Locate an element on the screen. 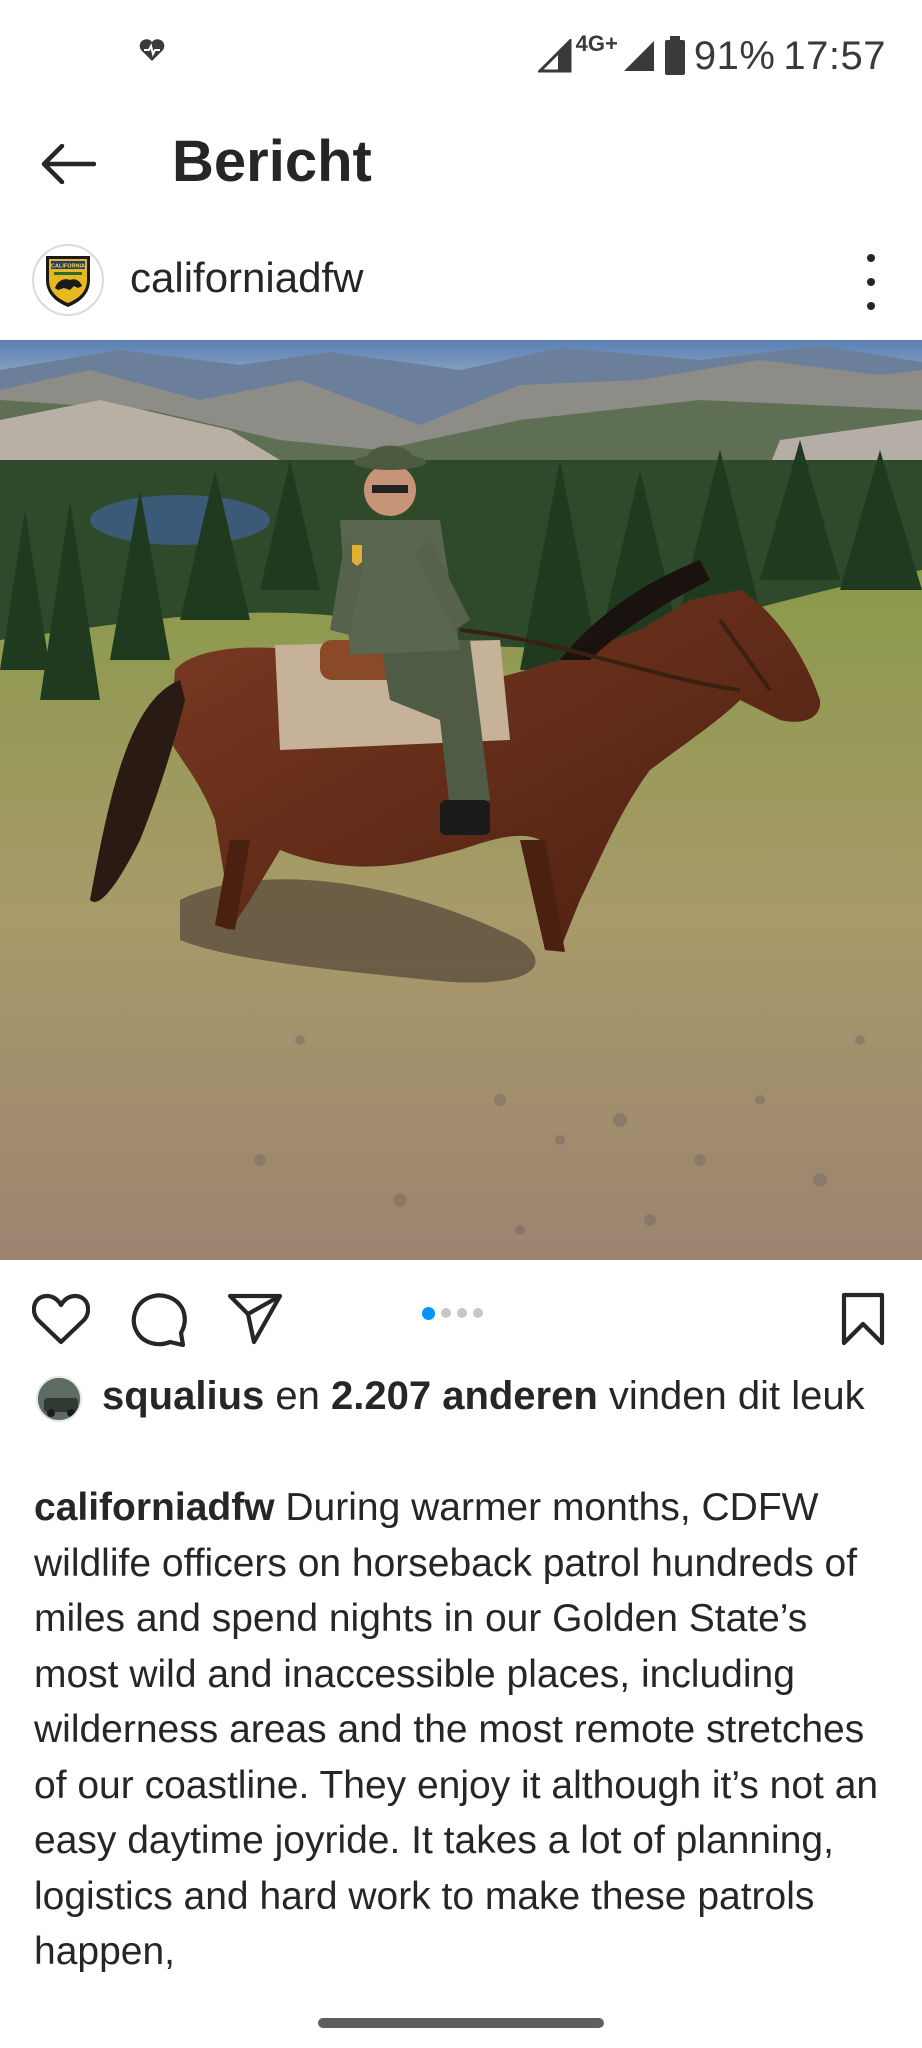  comment-button is located at coordinates (159, 1319).